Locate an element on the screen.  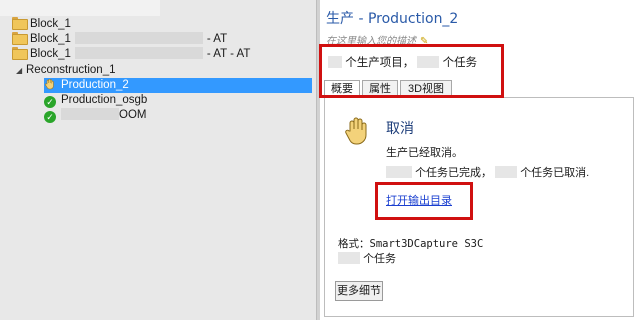
tree-item-production-2: Production_2 is located at coordinates (178, 85).